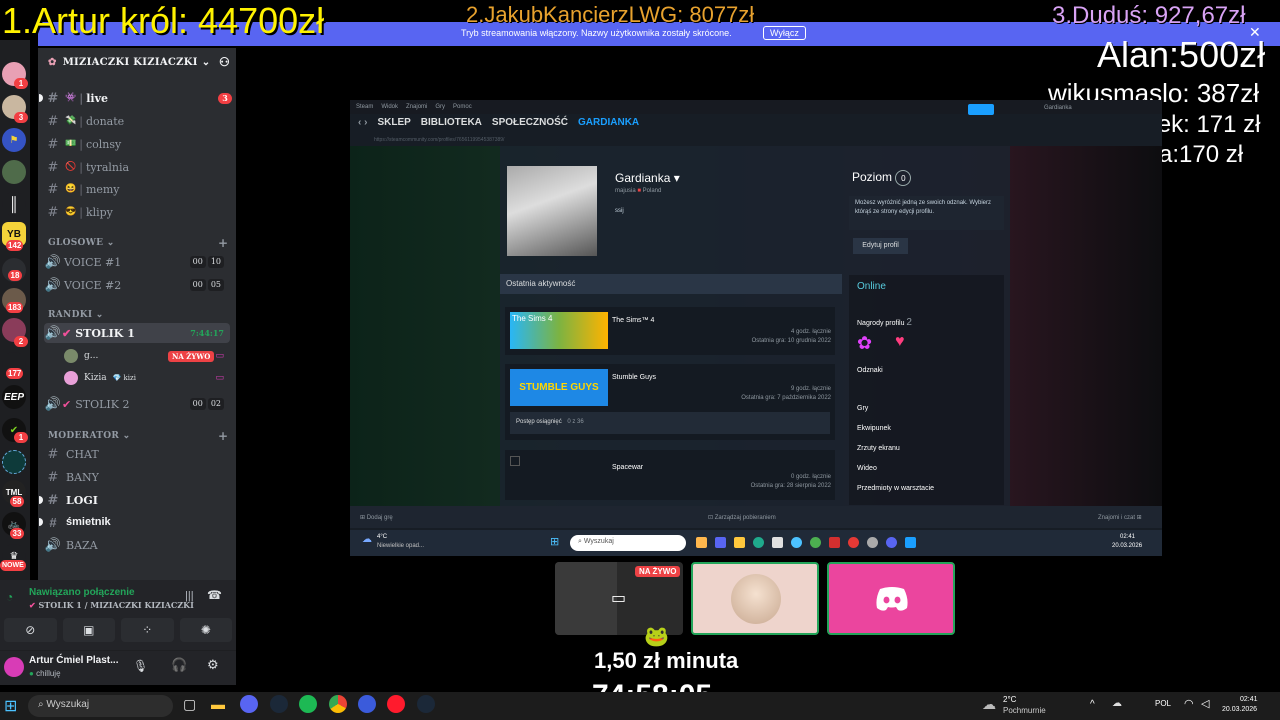 This screenshot has height=720, width=1280. What do you see at coordinates (1205, 703) in the screenshot?
I see `volume-icon: ◁` at bounding box center [1205, 703].